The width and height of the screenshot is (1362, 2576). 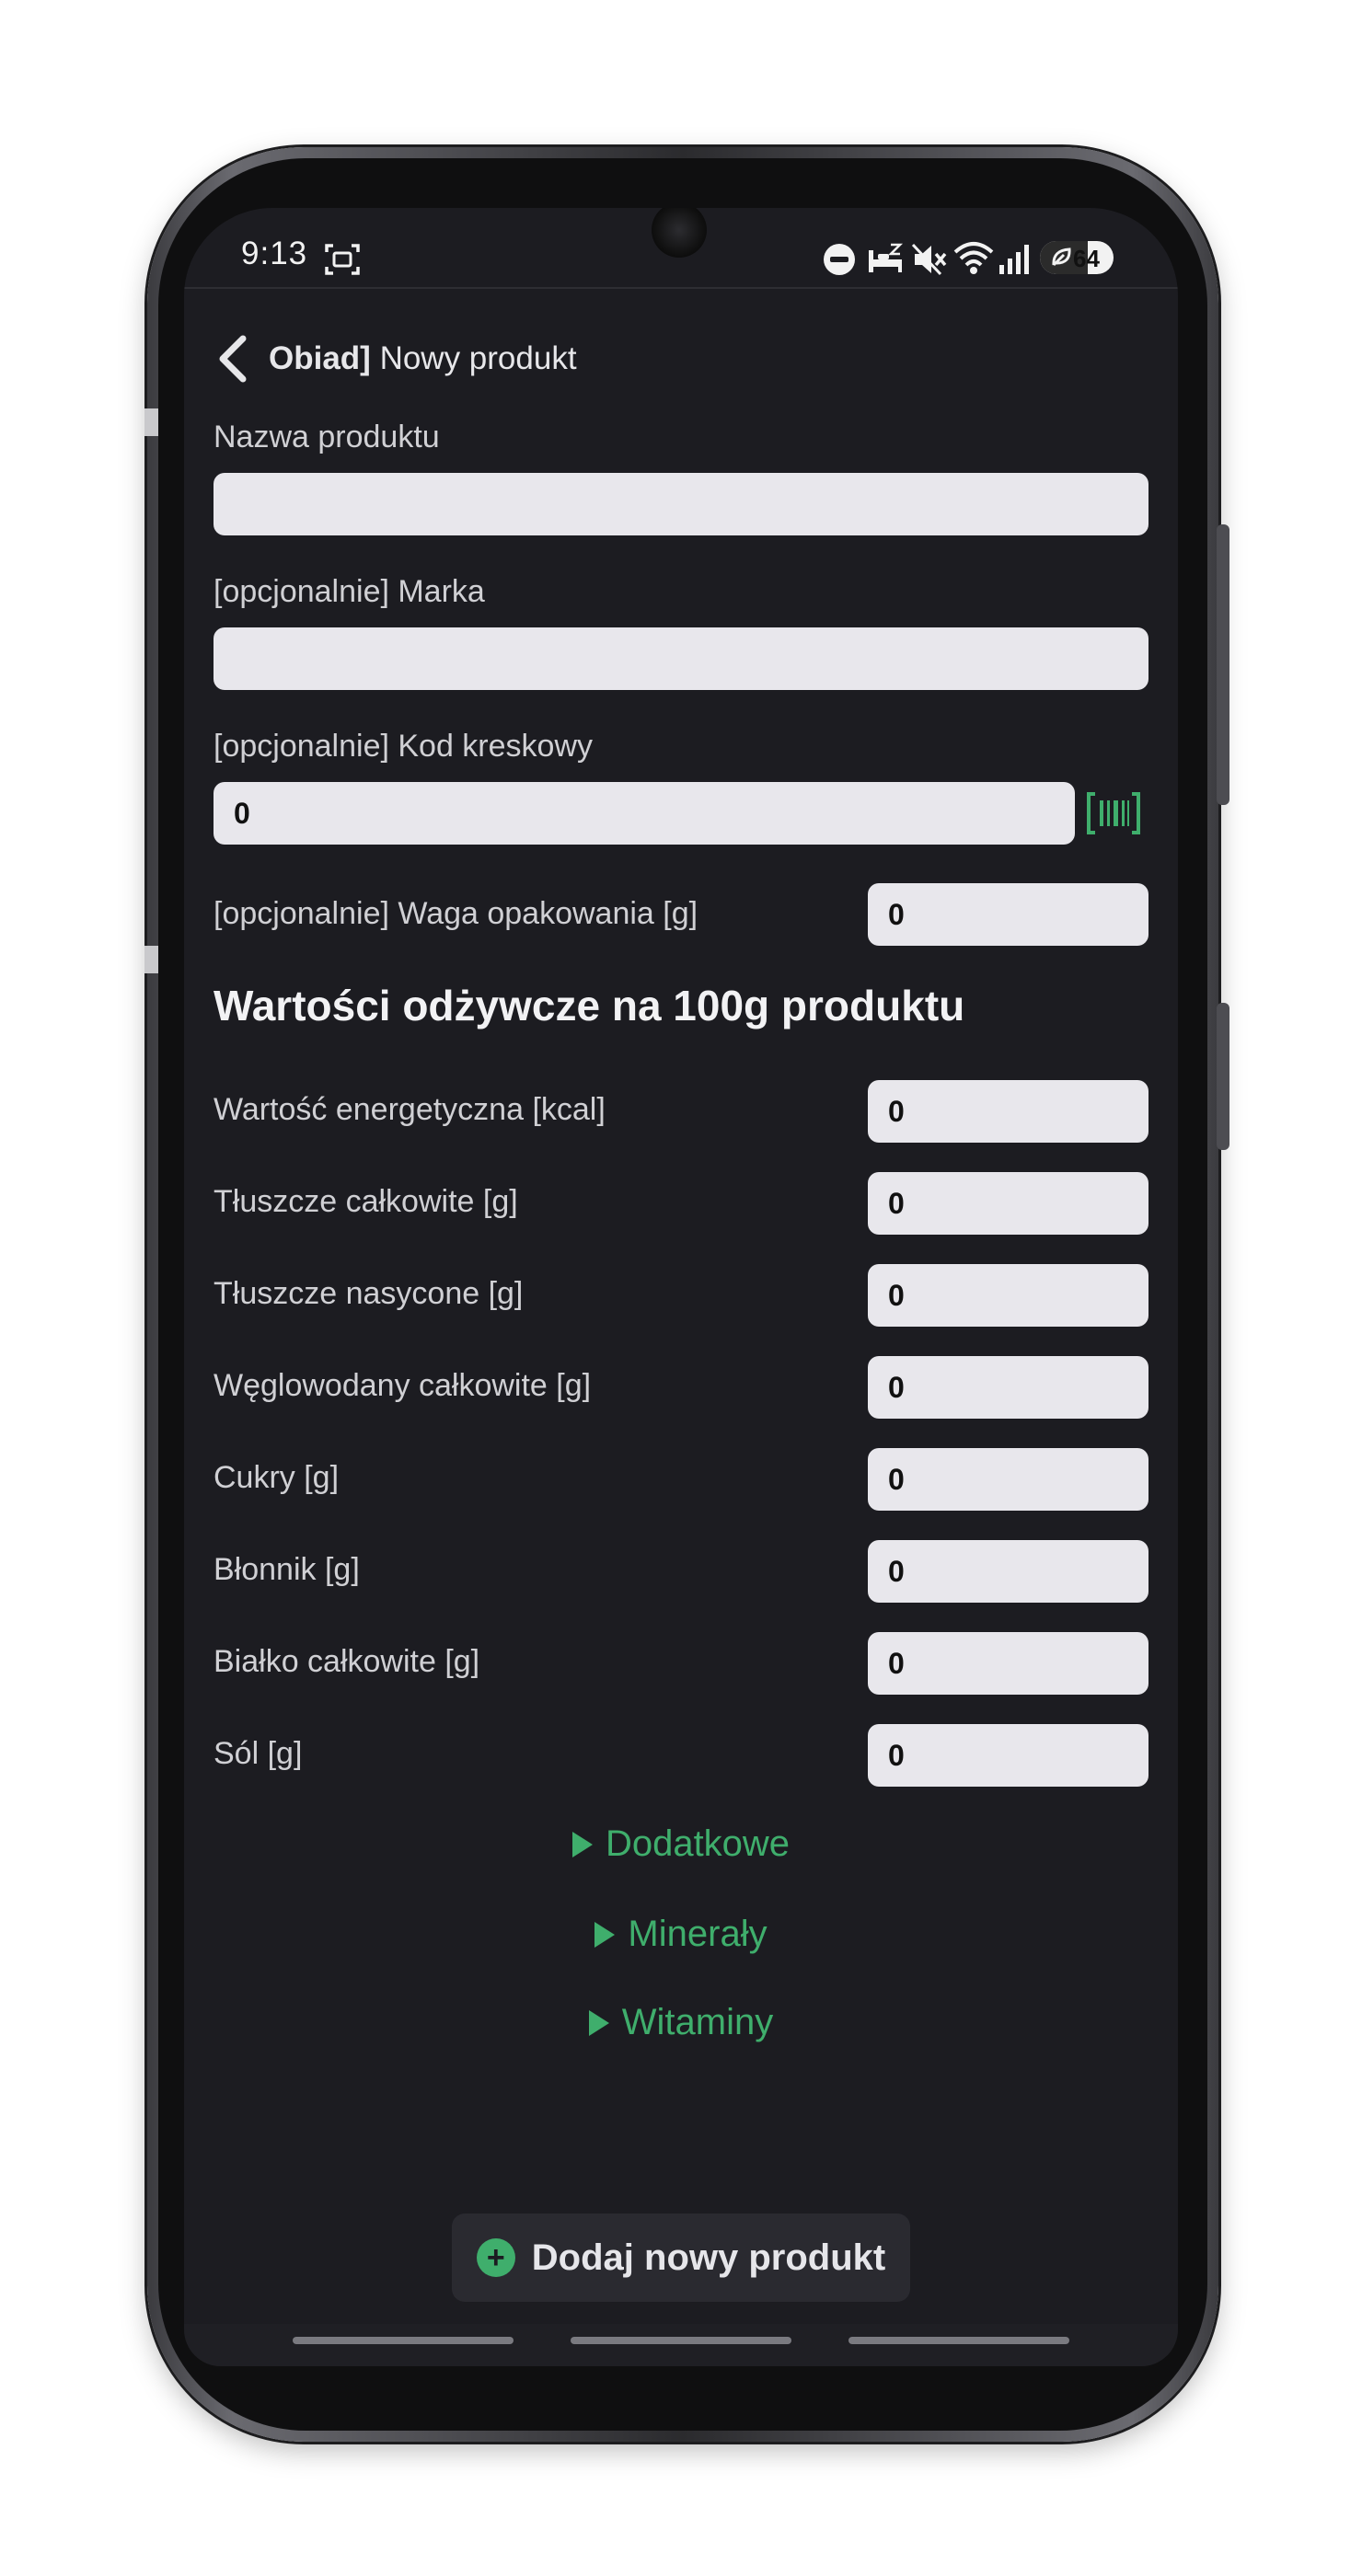 I want to click on package-weight-label: [opcjonalnie] Waga opakowania [g], so click(x=456, y=913).